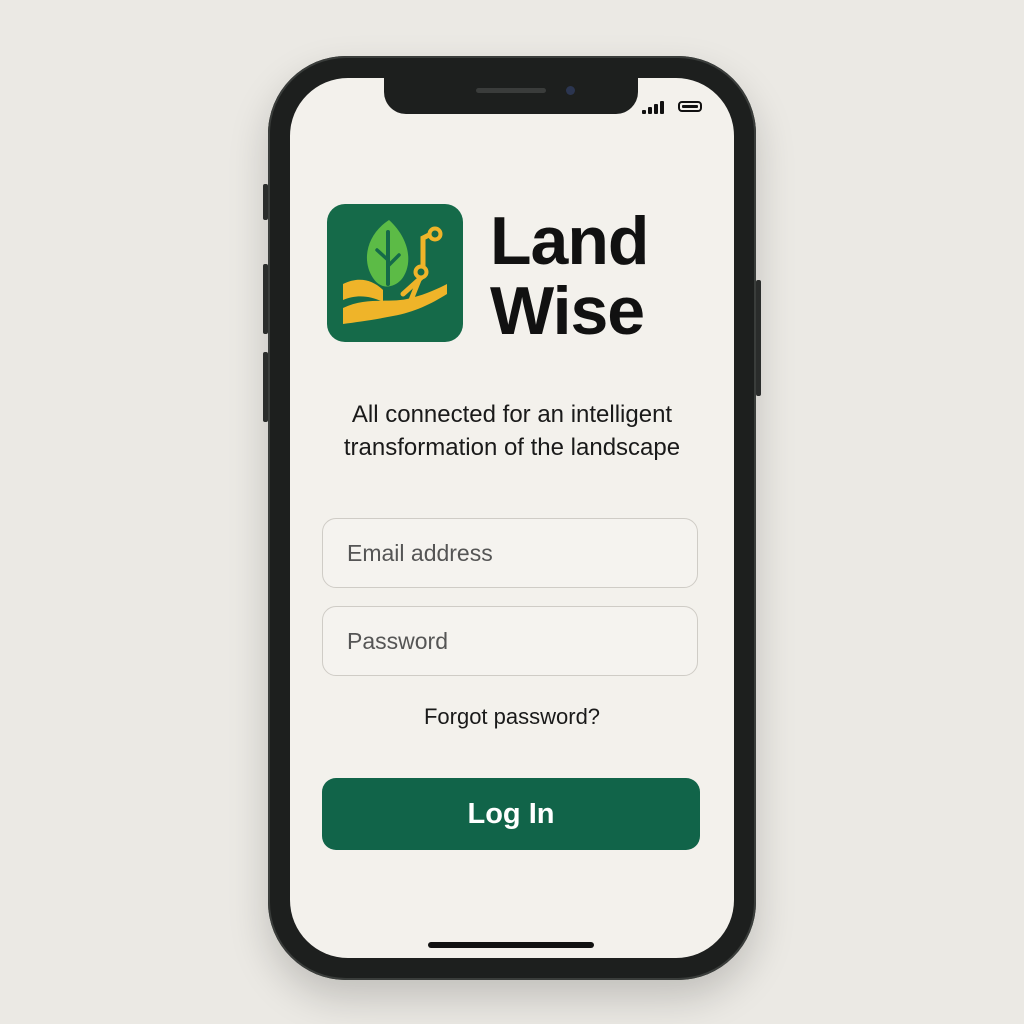  What do you see at coordinates (570, 90) in the screenshot?
I see `front-camera` at bounding box center [570, 90].